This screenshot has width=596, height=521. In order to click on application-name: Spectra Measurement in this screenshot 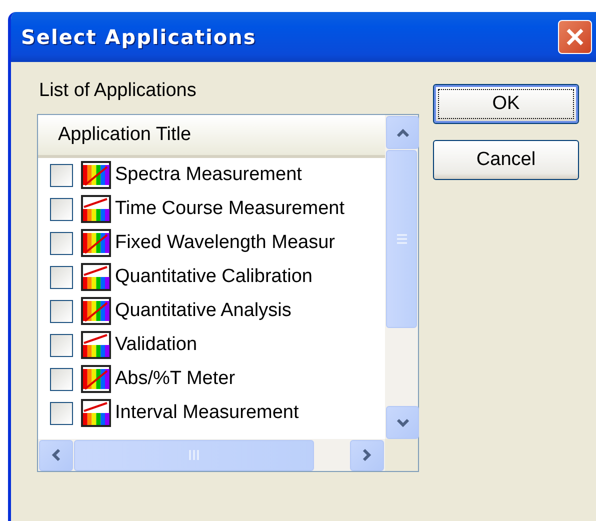, I will do `click(208, 175)`.